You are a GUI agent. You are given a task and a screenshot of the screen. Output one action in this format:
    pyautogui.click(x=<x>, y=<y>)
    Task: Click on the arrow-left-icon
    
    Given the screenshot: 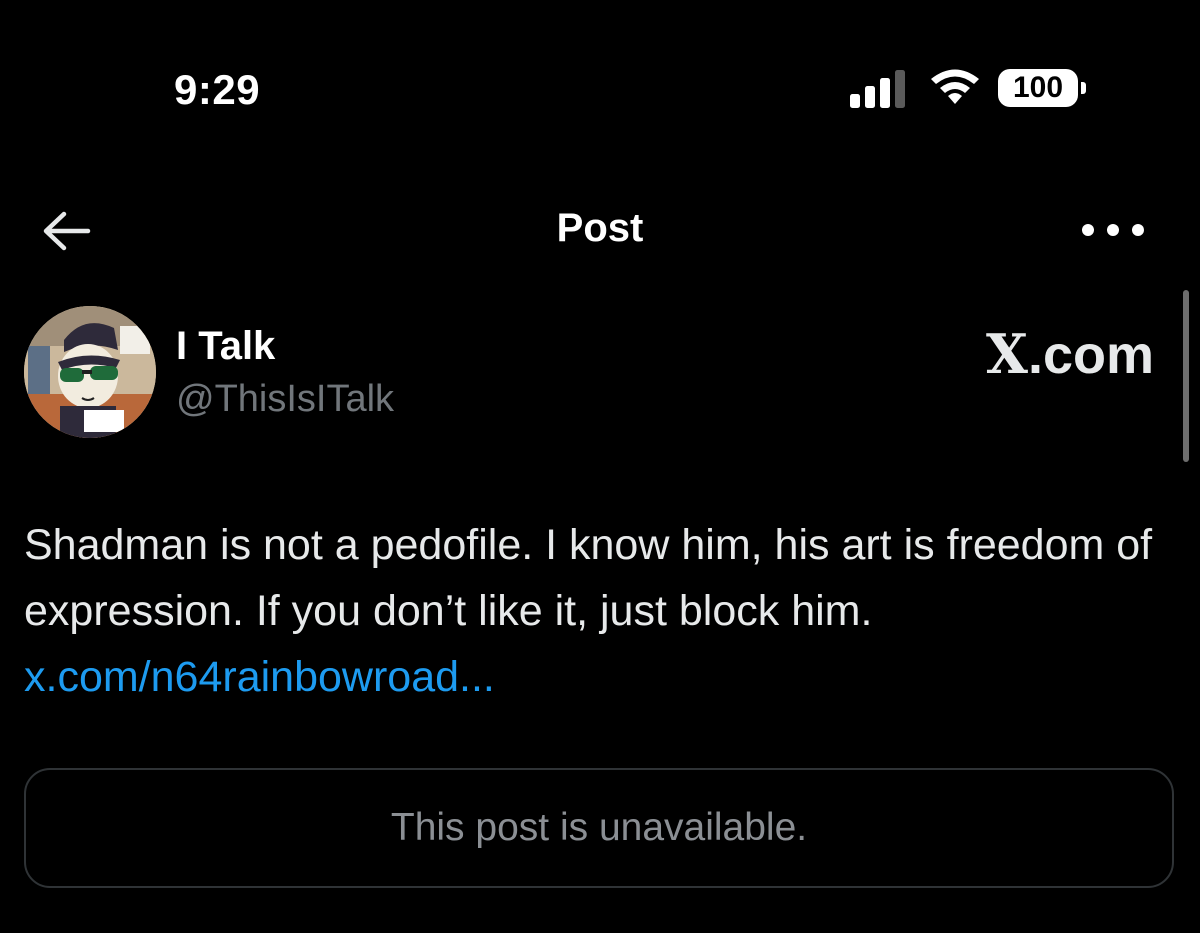 What is the action you would take?
    pyautogui.click(x=67, y=231)
    